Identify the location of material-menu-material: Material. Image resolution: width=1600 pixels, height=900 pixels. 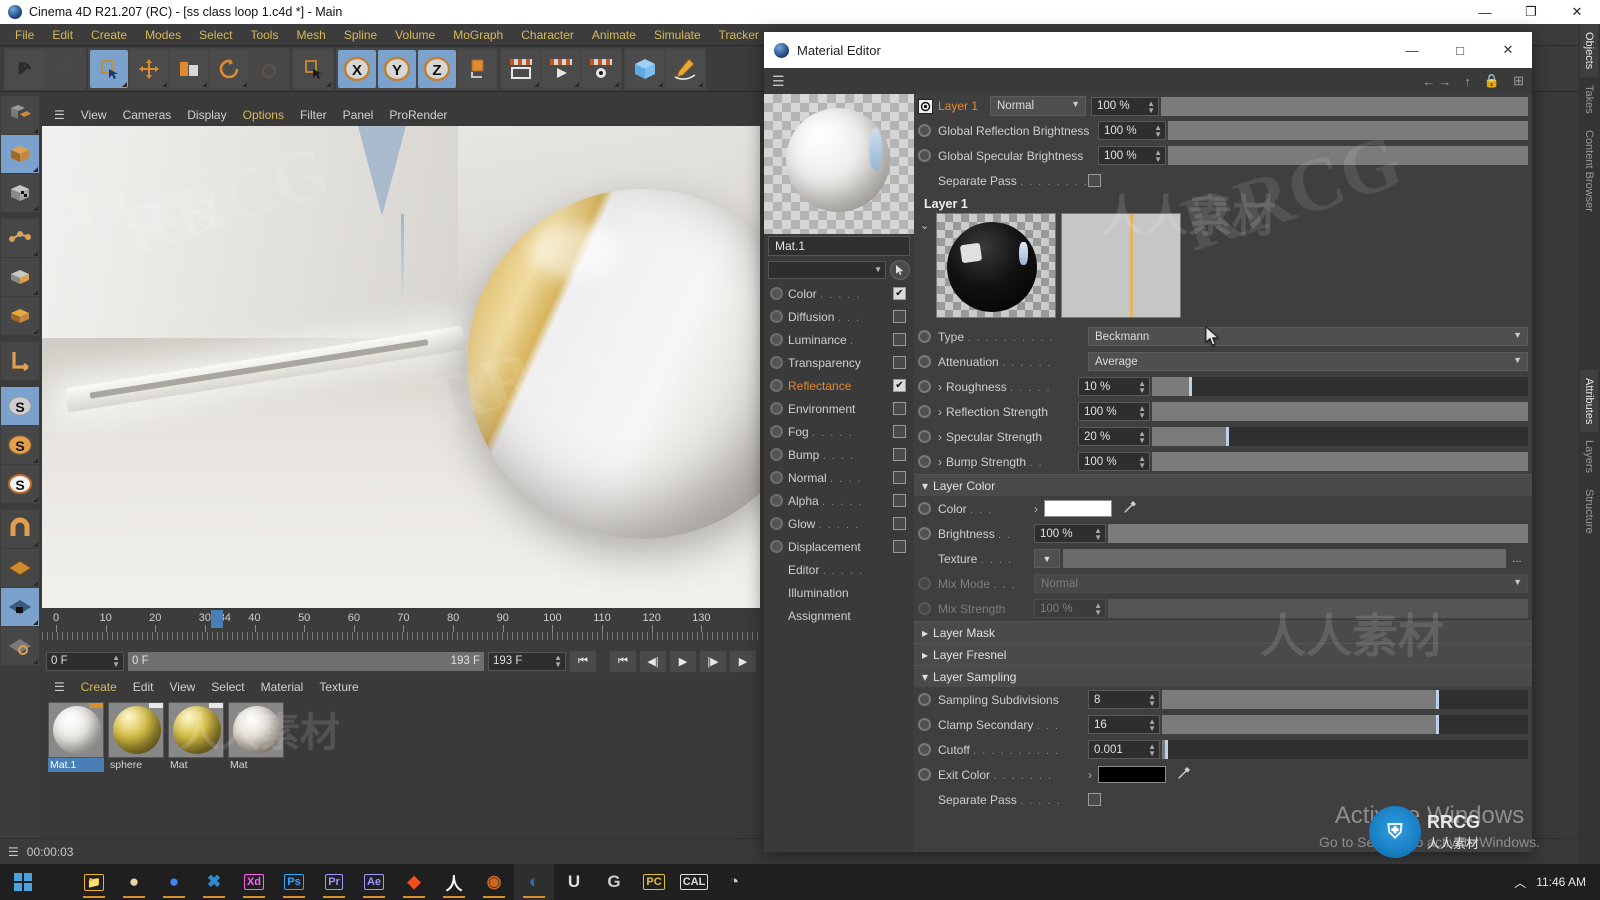
(282, 687).